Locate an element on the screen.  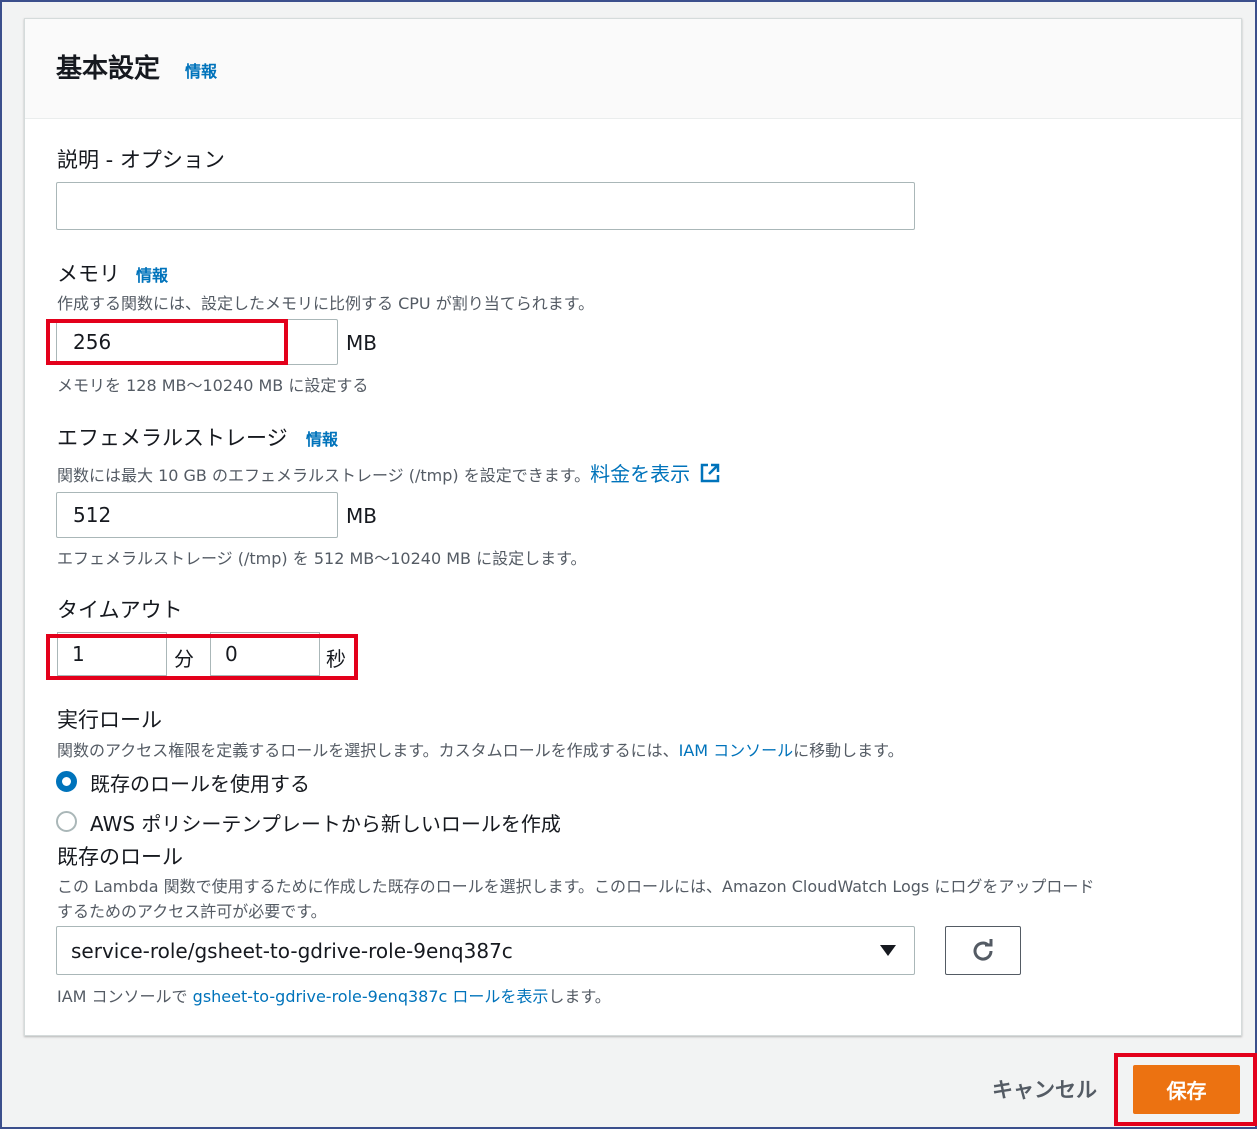
existing-role-label: 既存のロール is located at coordinates (120, 857).